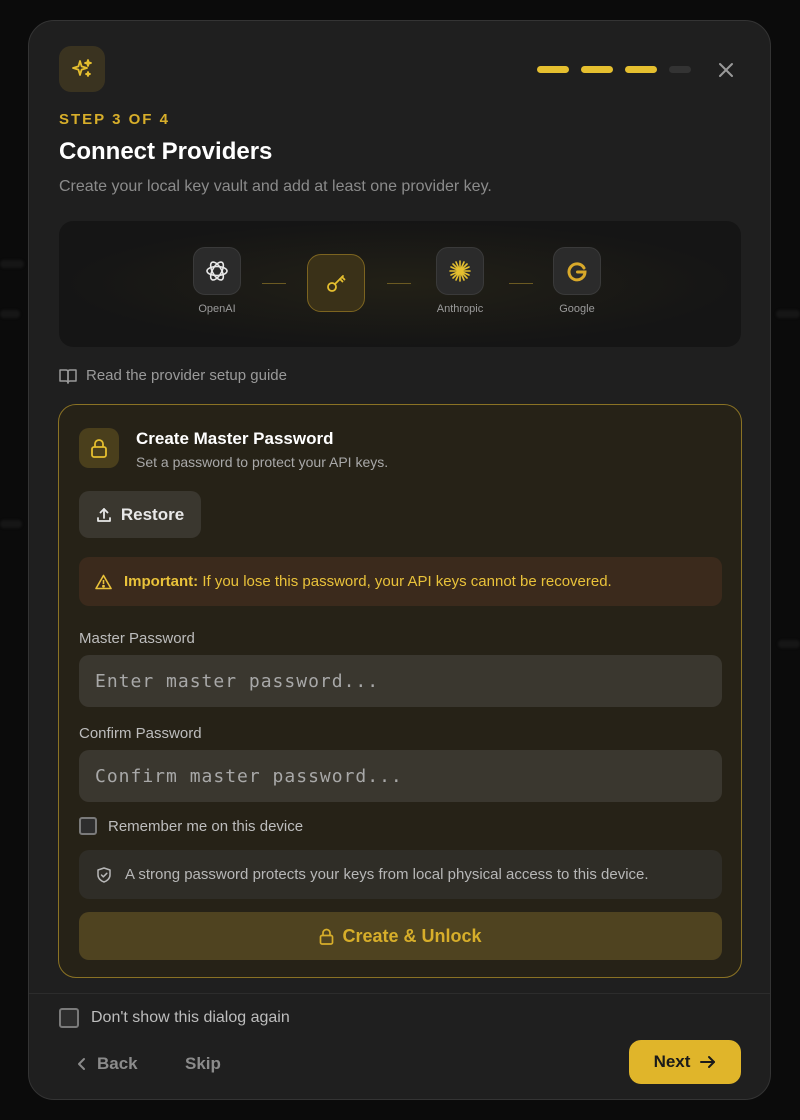 The height and width of the screenshot is (1120, 800). I want to click on provider-anthropic: Anthropic, so click(460, 281).